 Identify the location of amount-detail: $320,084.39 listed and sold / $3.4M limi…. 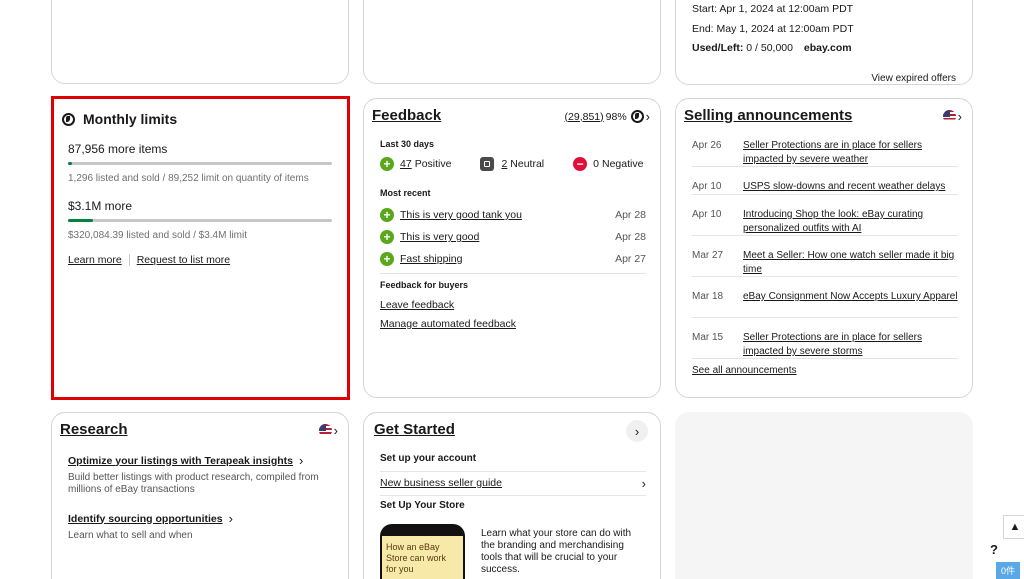
(157, 235).